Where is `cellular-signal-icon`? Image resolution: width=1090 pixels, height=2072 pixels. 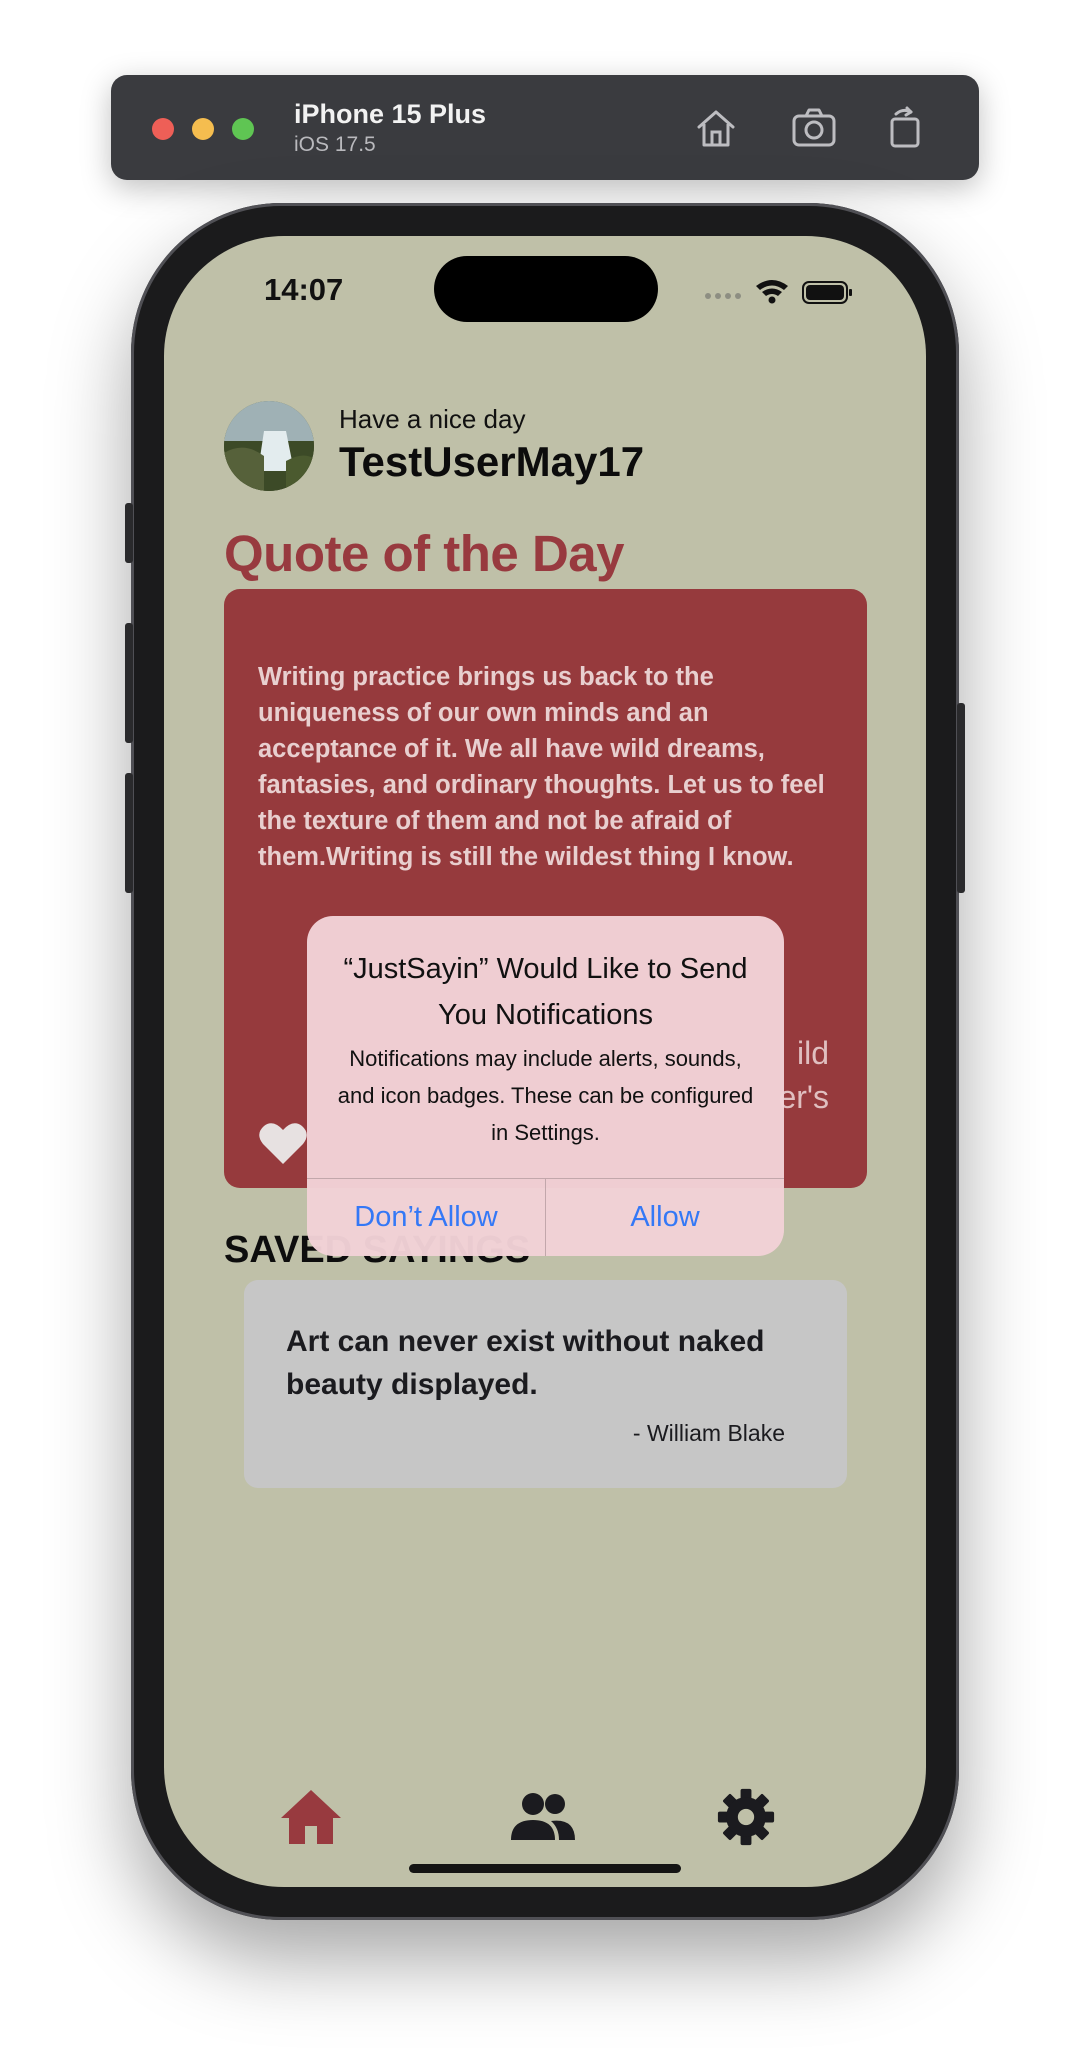
cellular-signal-icon is located at coordinates (723, 296).